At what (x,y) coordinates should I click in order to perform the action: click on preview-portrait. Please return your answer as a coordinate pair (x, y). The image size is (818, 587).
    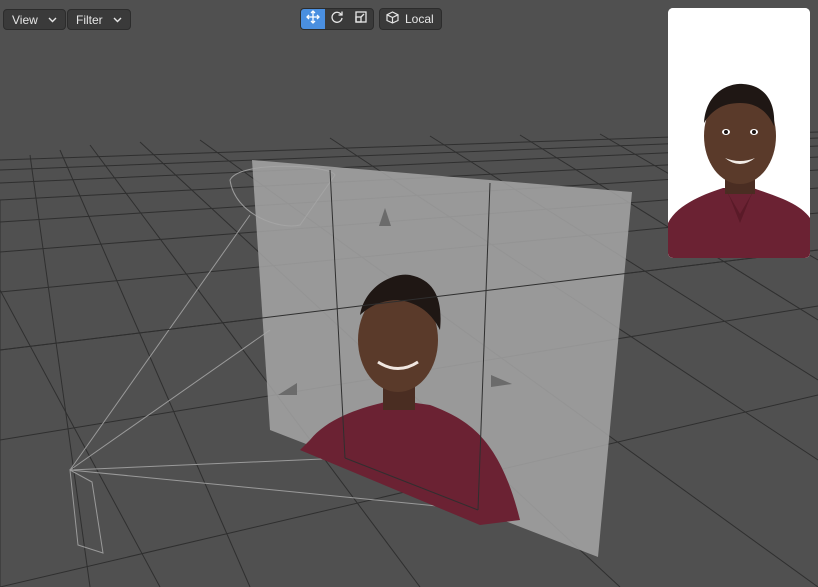
    Looking at the image, I should click on (739, 133).